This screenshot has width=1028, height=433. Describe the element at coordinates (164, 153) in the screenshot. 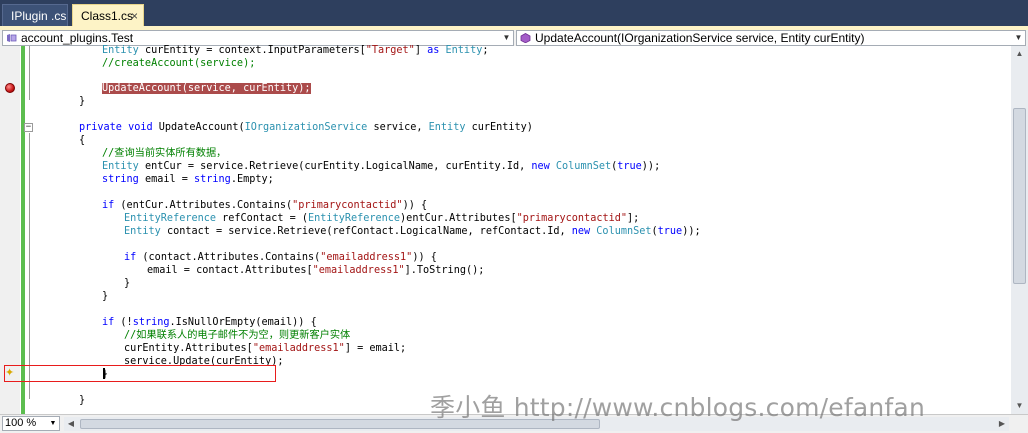

I see `code-line: //查询当前实体所有数据，` at that location.